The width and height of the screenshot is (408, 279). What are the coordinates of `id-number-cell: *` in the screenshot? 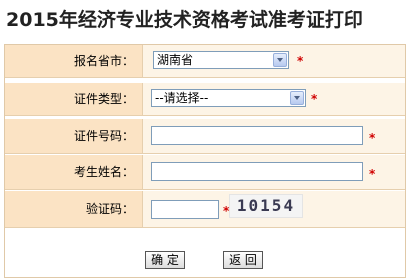 It's located at (274, 136).